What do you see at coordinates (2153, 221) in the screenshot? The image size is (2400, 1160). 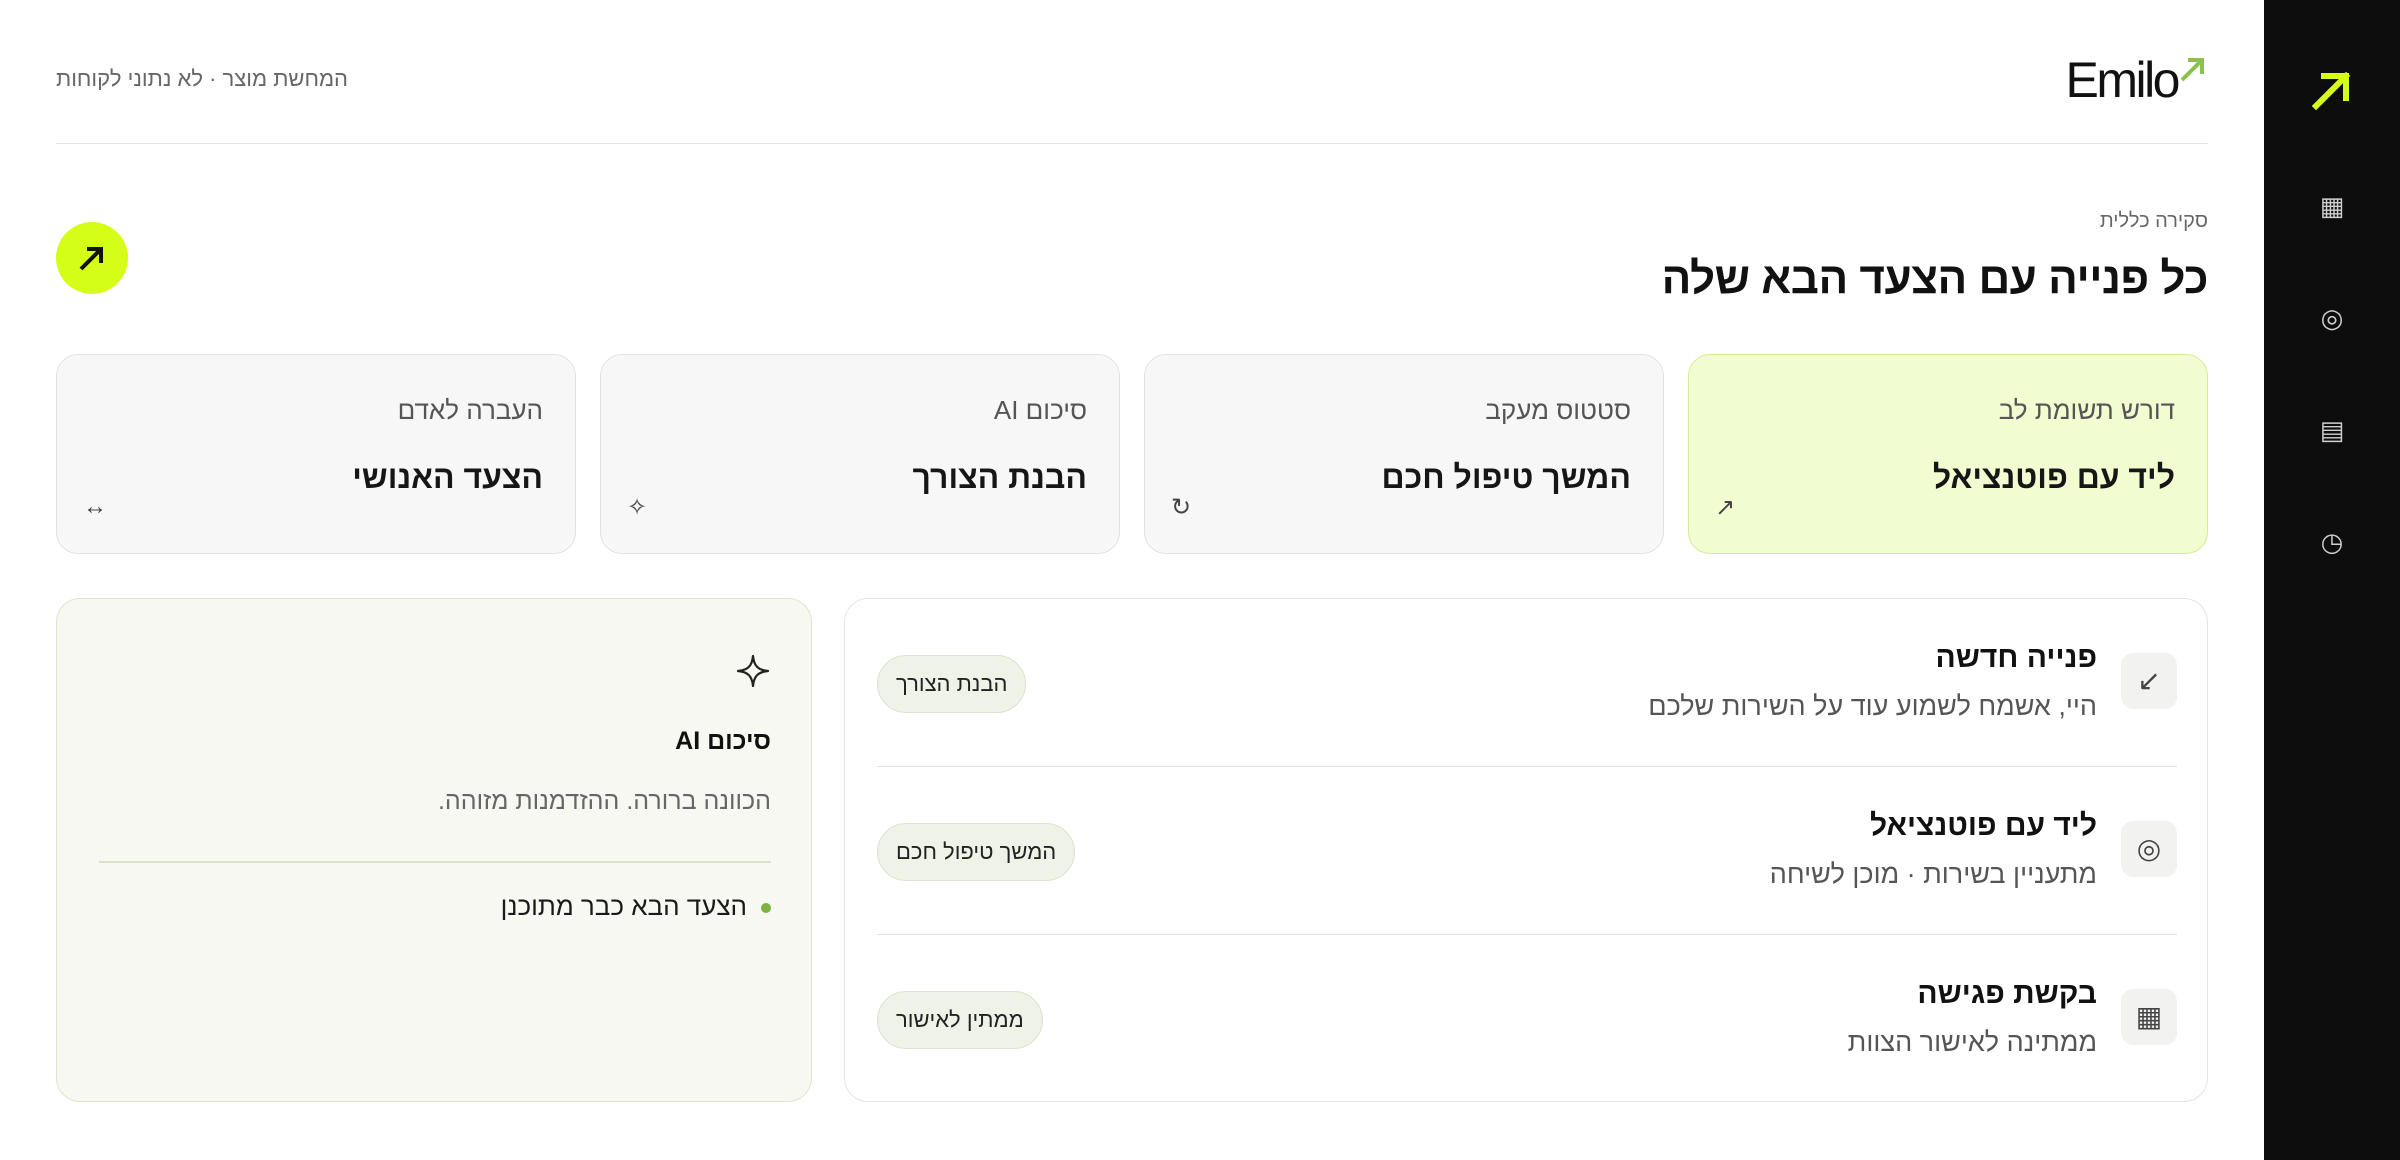 I see `section-eyebrow: סקירה כללית` at bounding box center [2153, 221].